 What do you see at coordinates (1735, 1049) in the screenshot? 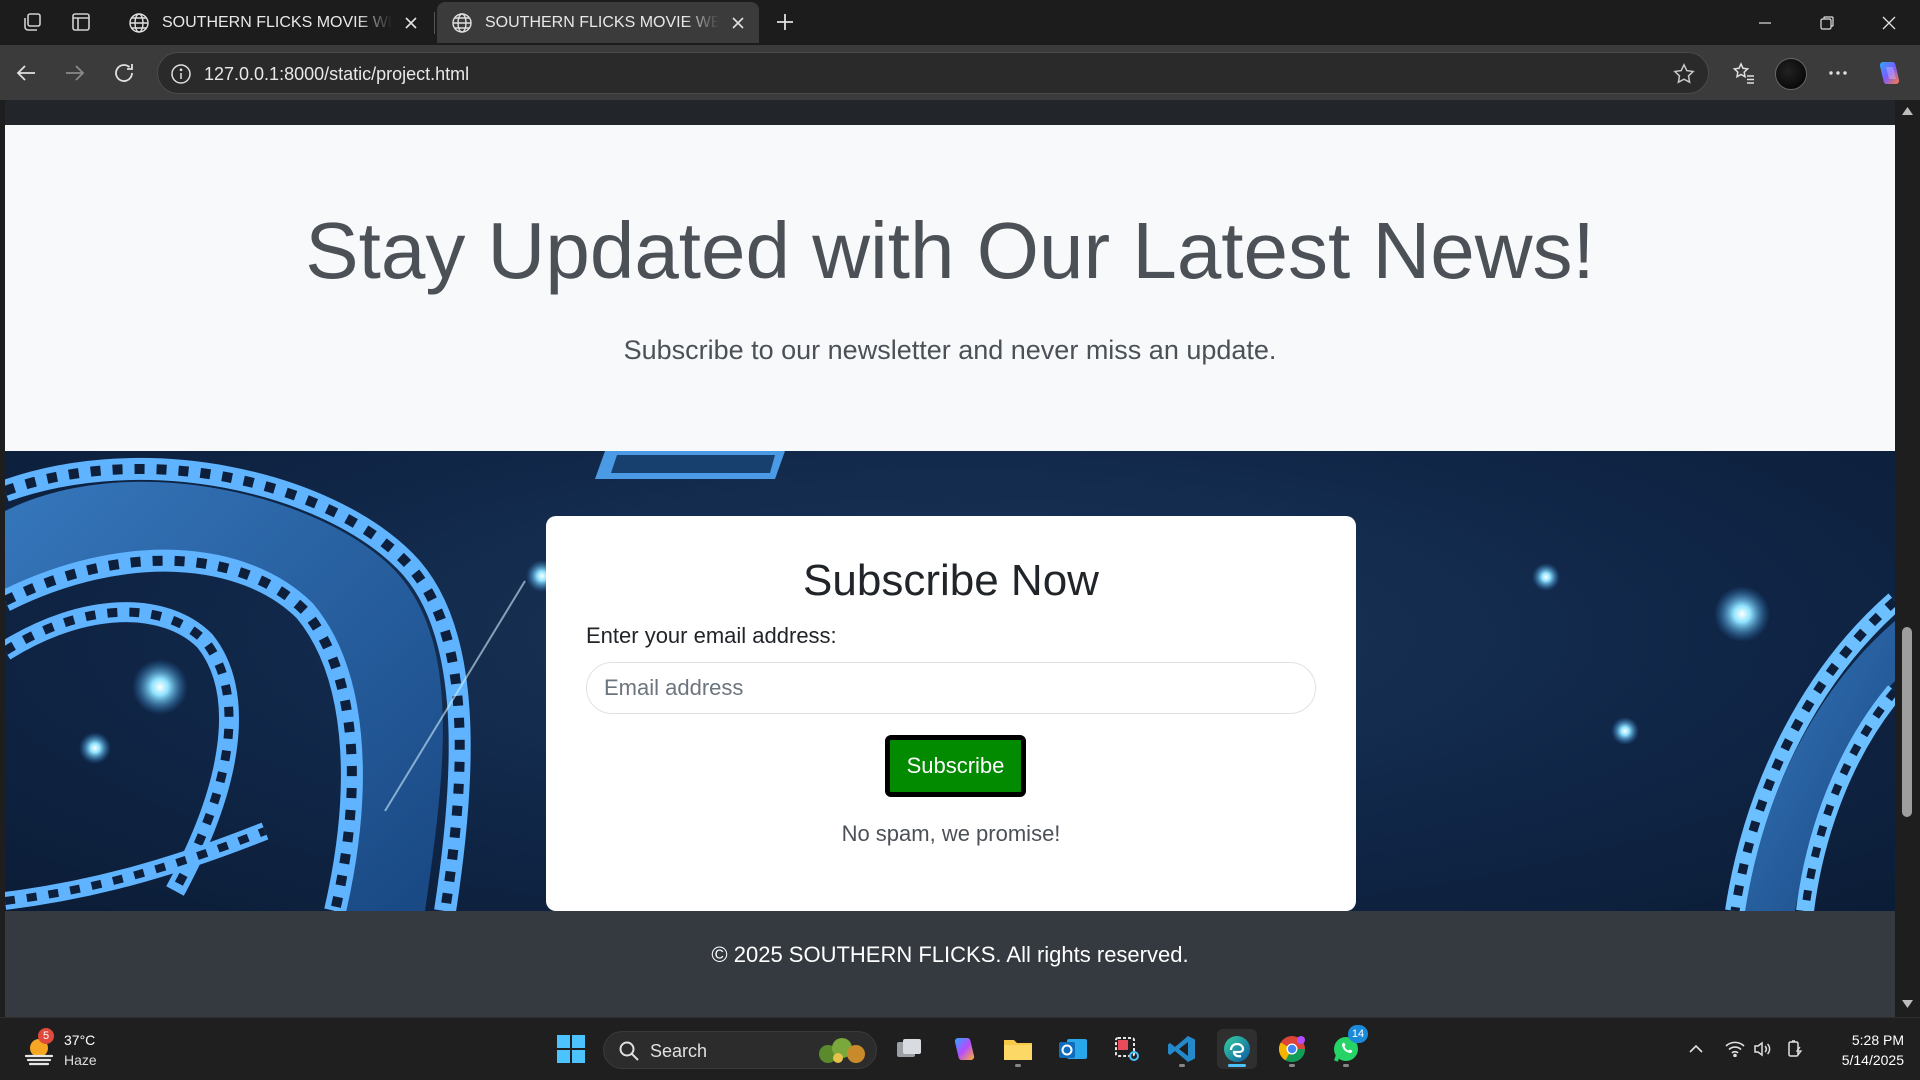
I see `wifi-icon` at bounding box center [1735, 1049].